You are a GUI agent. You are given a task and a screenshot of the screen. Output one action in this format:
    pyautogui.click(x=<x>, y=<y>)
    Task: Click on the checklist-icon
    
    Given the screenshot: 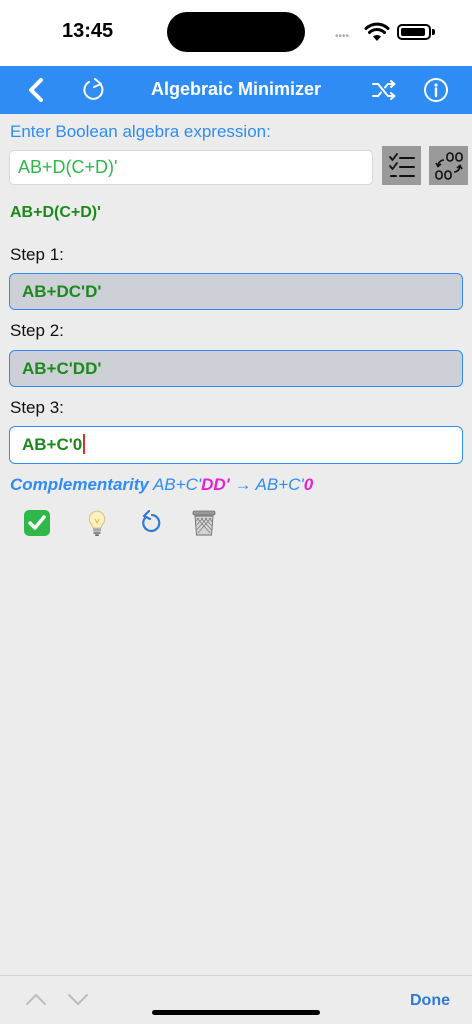 What is the action you would take?
    pyautogui.click(x=401, y=165)
    